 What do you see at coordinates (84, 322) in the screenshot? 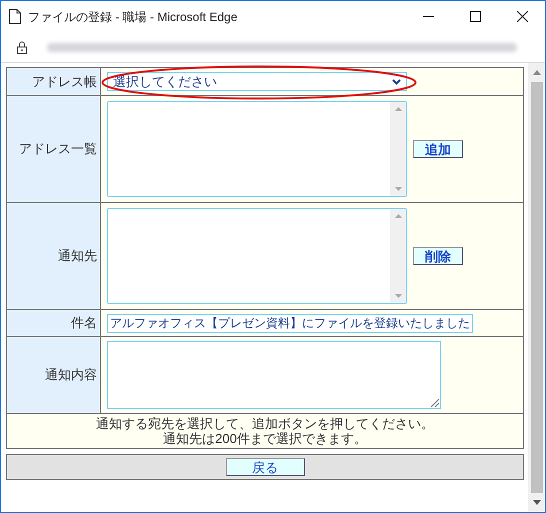
I see `field-label: 件名` at bounding box center [84, 322].